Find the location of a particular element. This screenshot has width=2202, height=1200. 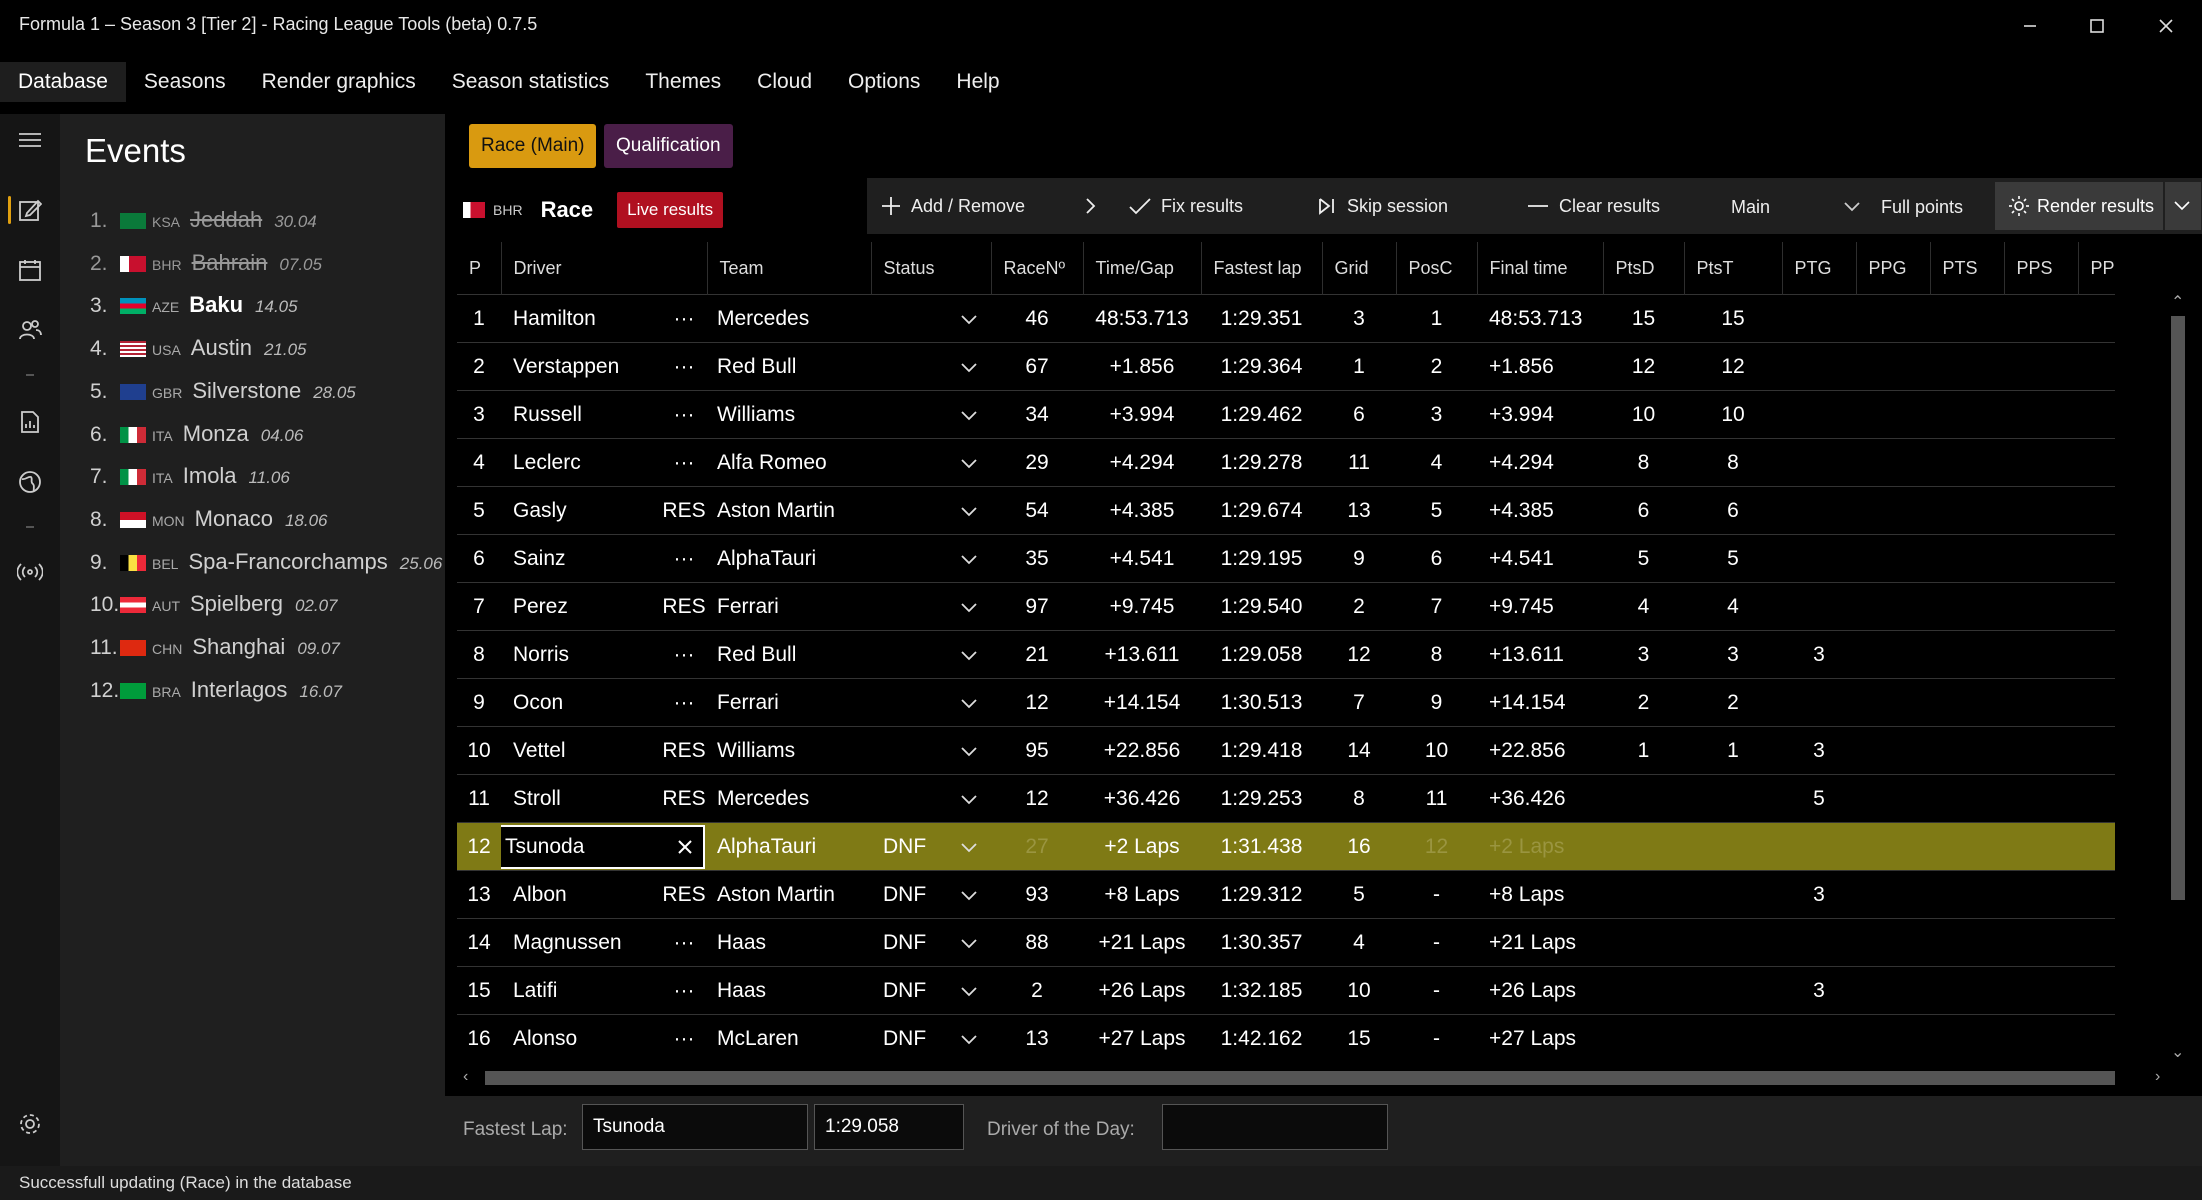

grid-cell: 1 is located at coordinates (1359, 366).